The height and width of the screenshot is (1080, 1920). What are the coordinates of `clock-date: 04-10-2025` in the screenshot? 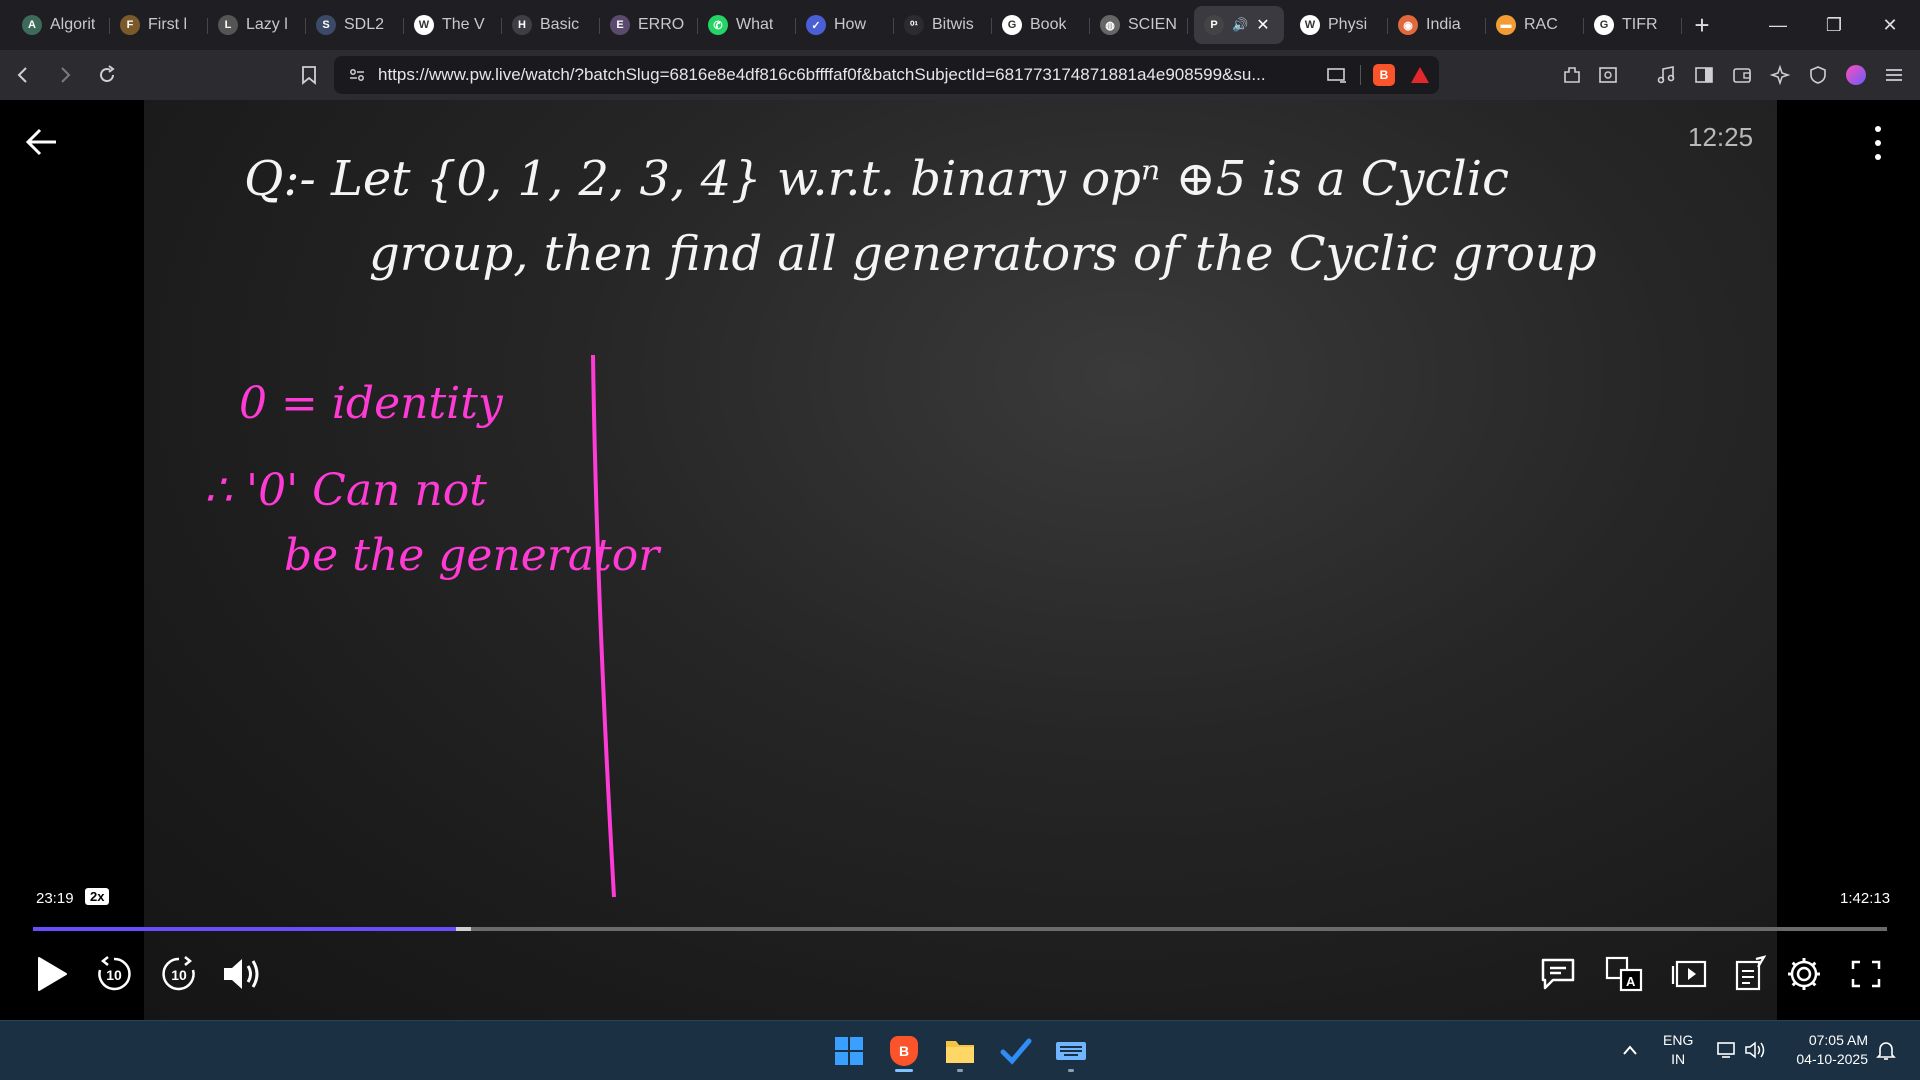 It's located at (1832, 1059).